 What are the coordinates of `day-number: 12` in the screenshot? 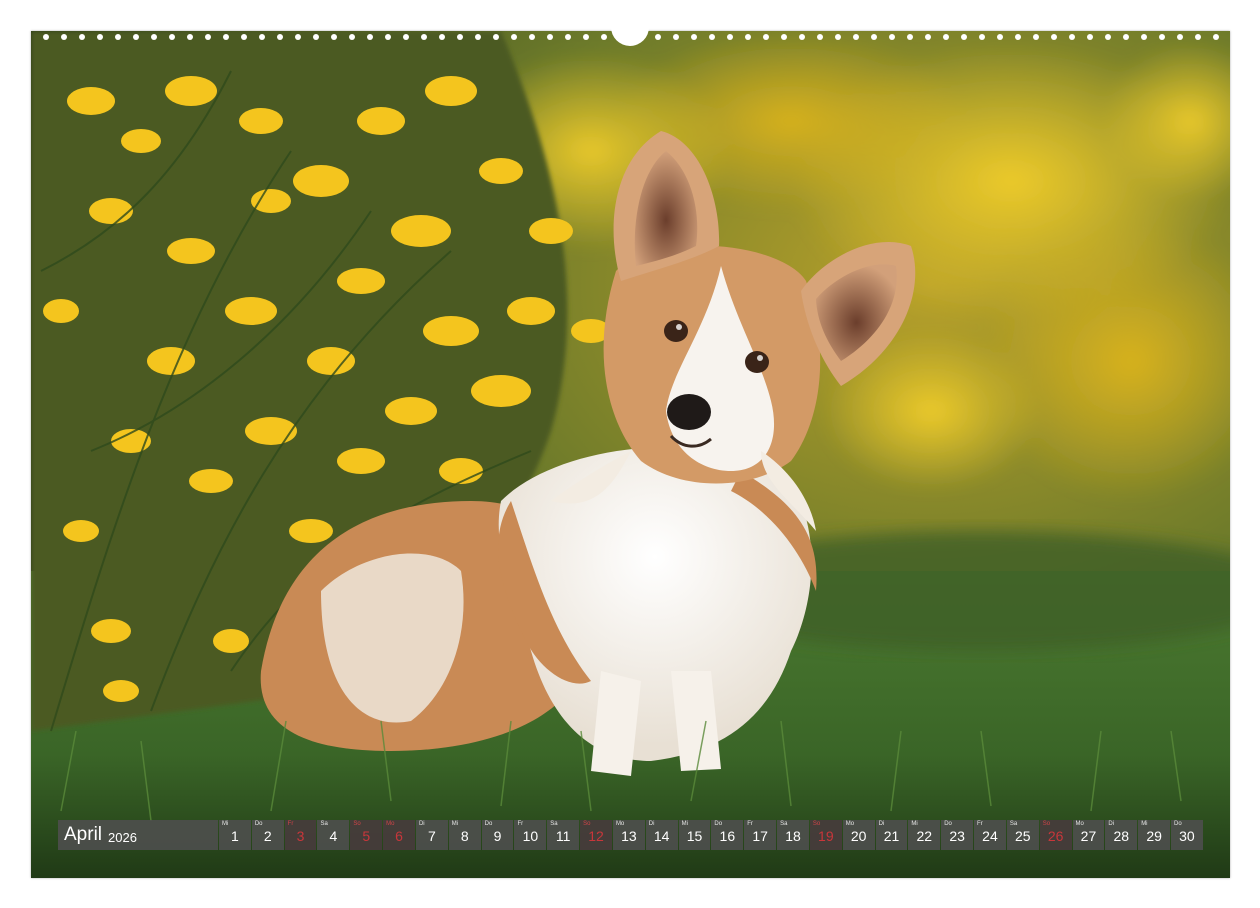 It's located at (596, 836).